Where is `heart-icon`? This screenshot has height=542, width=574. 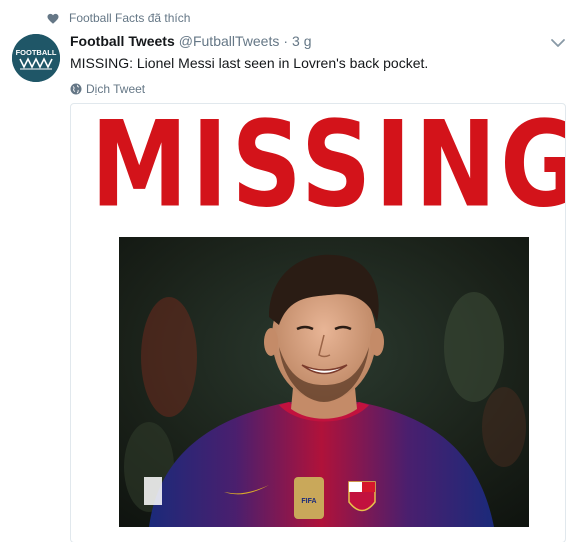 heart-icon is located at coordinates (53, 18).